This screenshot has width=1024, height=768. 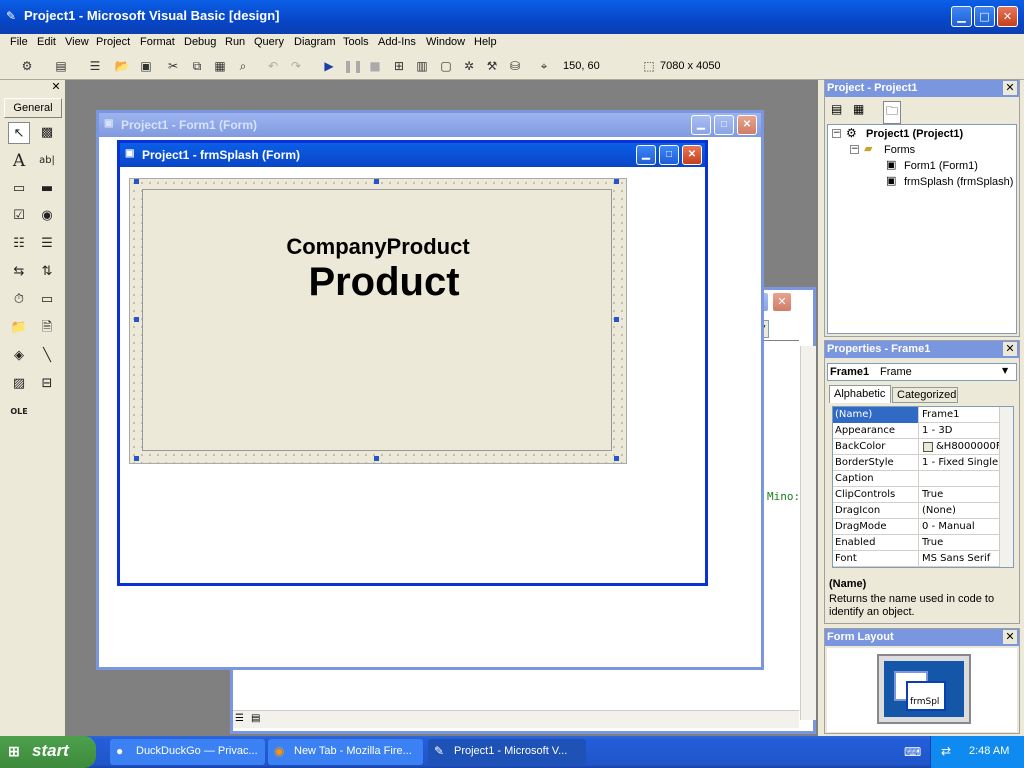 I want to click on optionbutton-icon: ◉, so click(x=47, y=216).